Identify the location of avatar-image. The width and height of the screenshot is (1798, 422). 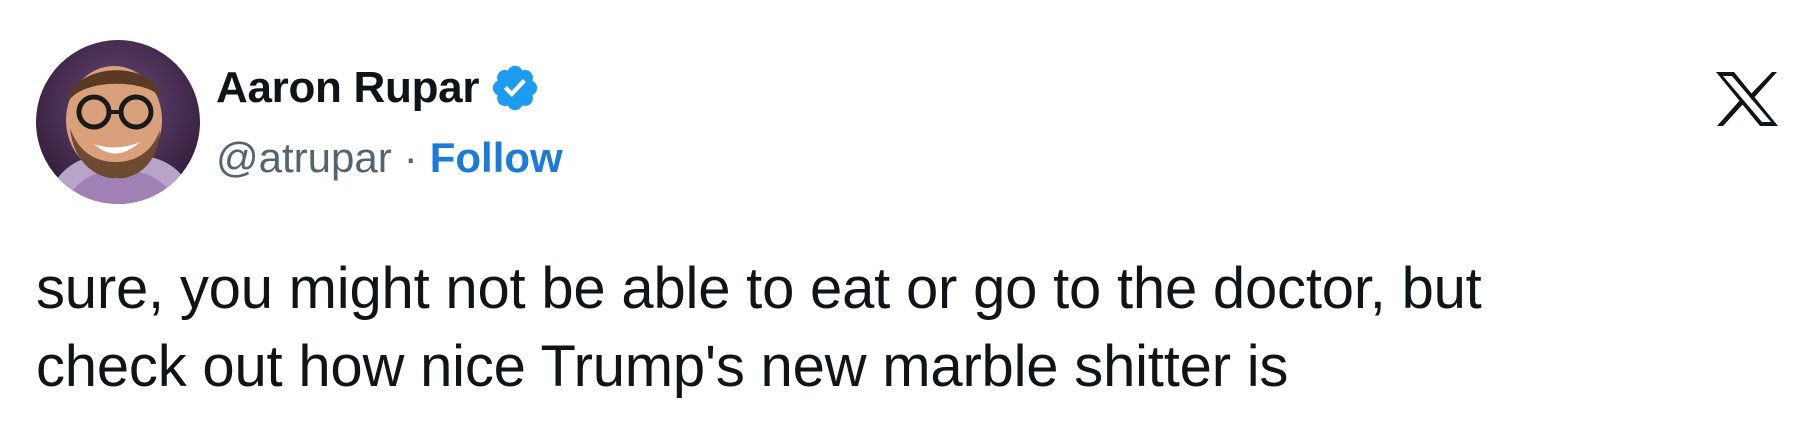
(118, 122).